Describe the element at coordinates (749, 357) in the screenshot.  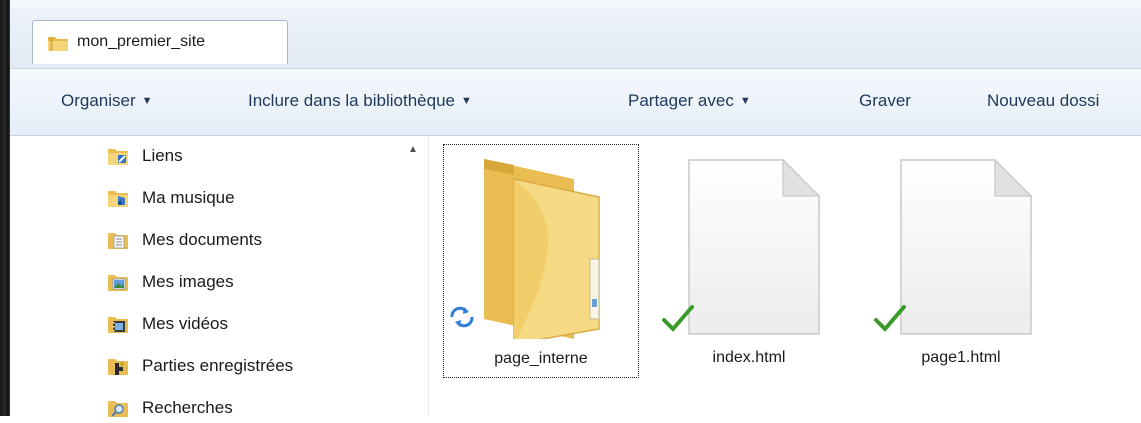
I see `file-name-label: index.html` at that location.